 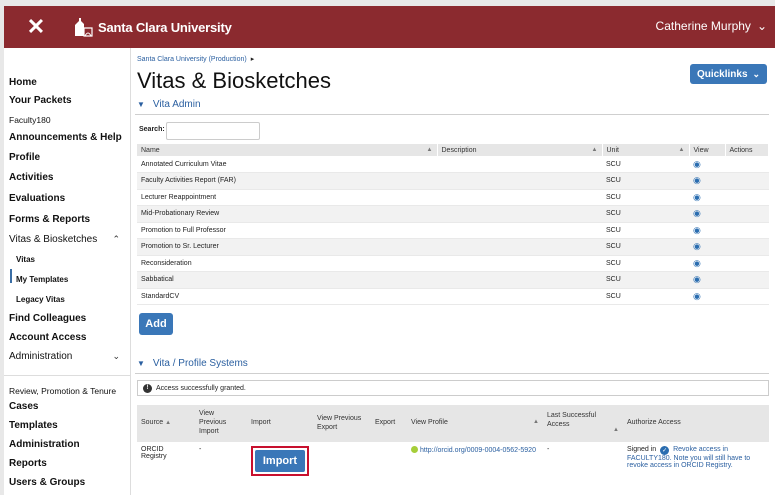 I want to click on table-row: Sabbatical SCU ◉, so click(x=453, y=280).